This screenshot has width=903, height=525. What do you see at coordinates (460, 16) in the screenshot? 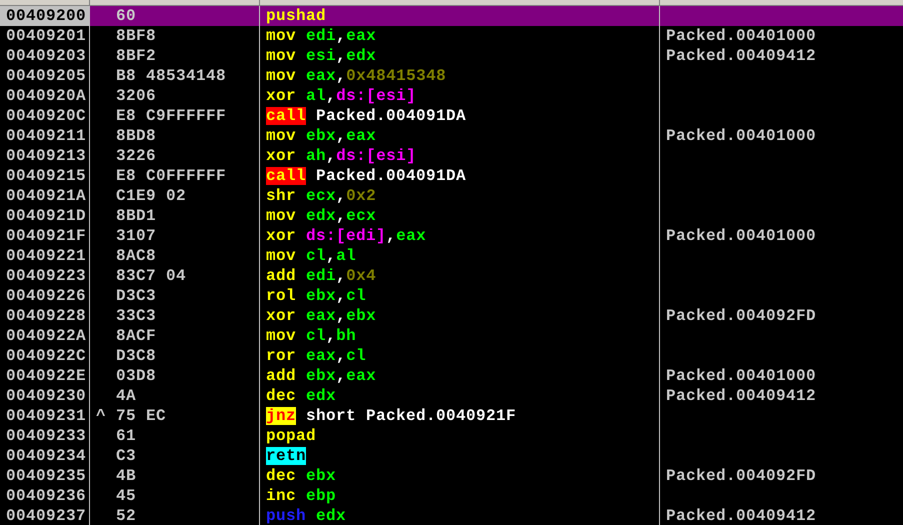
I see `instruction-cell: pushad` at bounding box center [460, 16].